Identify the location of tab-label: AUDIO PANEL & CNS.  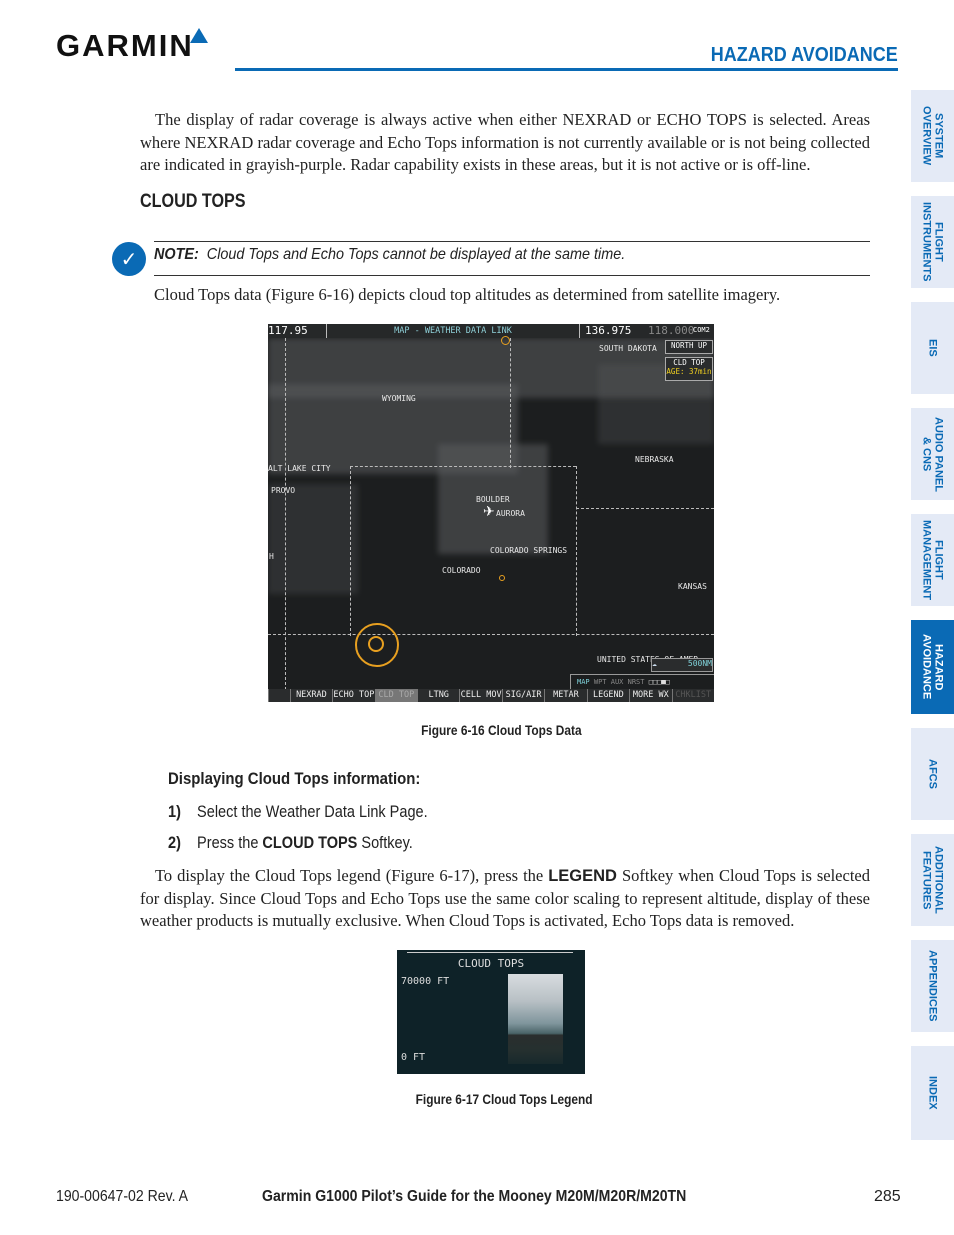
(932, 454).